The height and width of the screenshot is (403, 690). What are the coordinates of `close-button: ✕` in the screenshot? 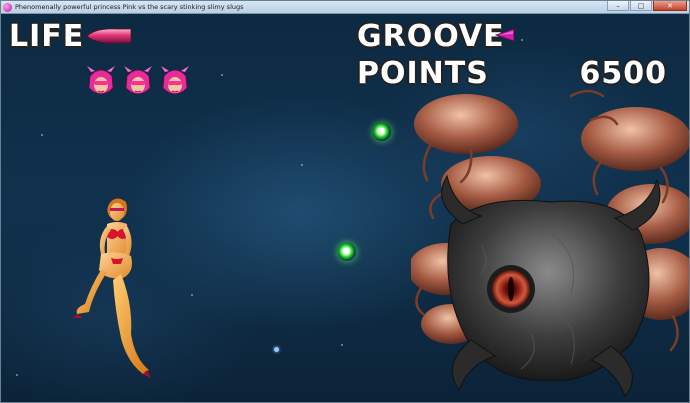 It's located at (670, 6).